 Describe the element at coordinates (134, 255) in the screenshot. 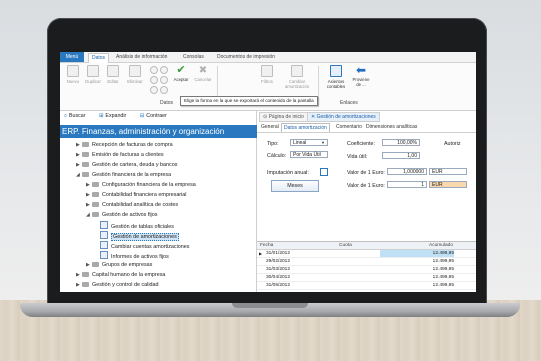

I see `tree-item: Informes de activos fijos` at that location.